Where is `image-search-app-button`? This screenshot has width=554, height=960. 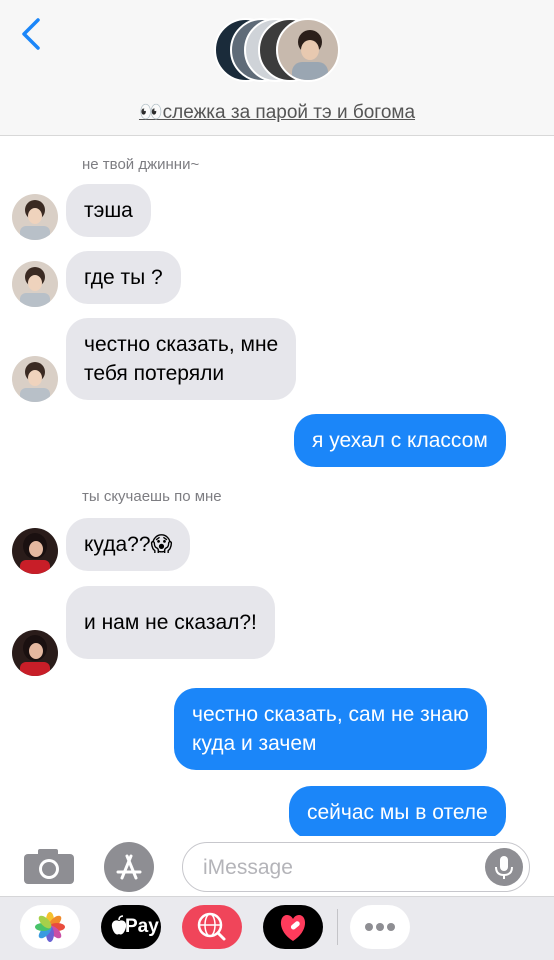 image-search-app-button is located at coordinates (212, 927).